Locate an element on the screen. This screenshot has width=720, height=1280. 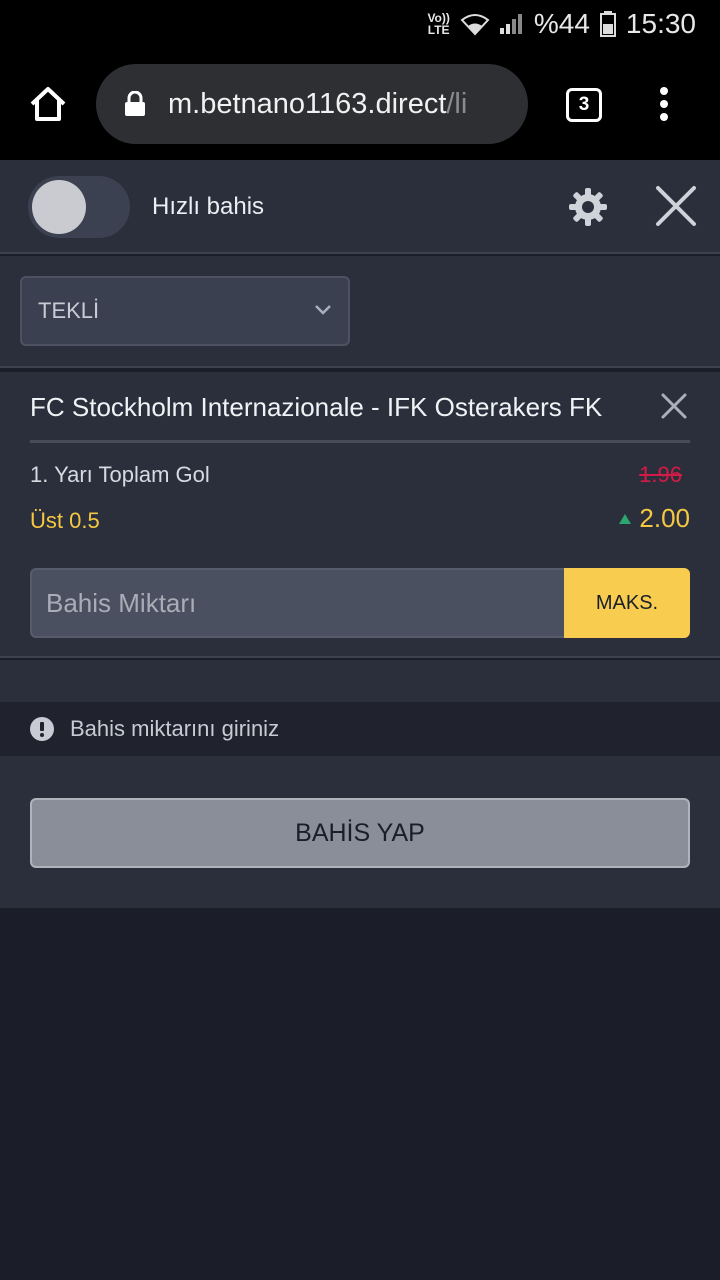
signal-icon is located at coordinates (510, 24).